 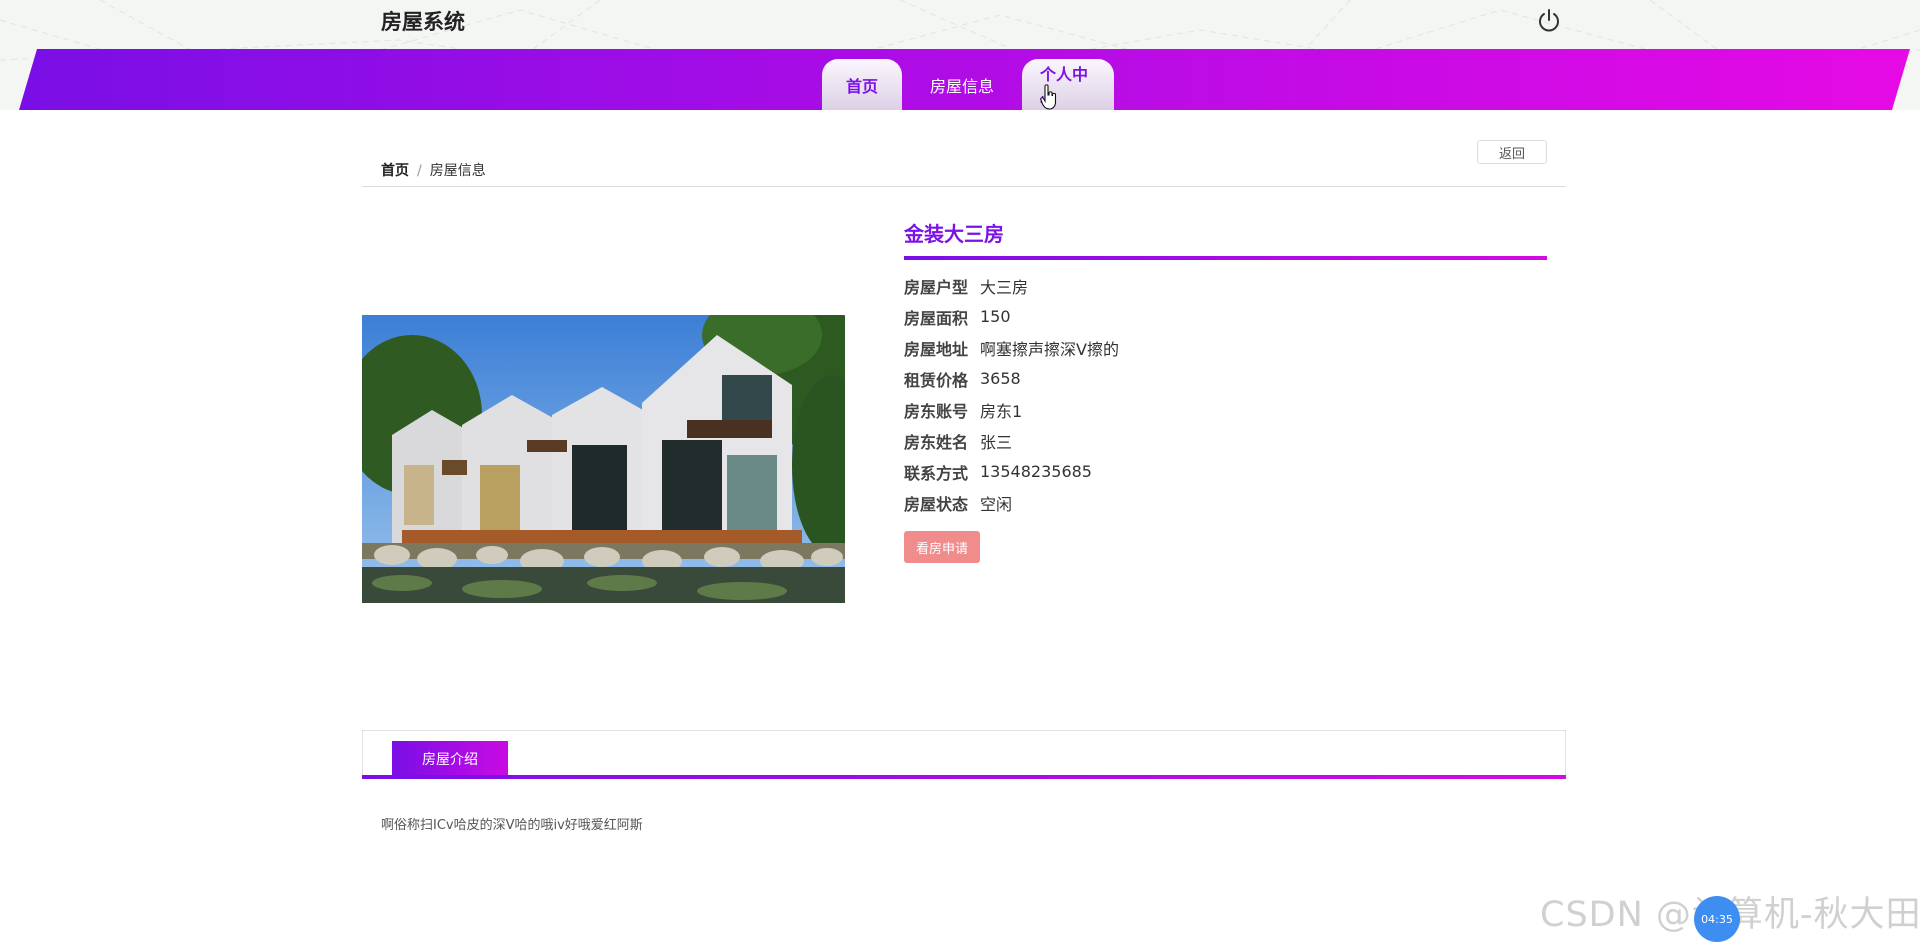 I want to click on info-row: 房东姓名 张三, so click(x=1011, y=440).